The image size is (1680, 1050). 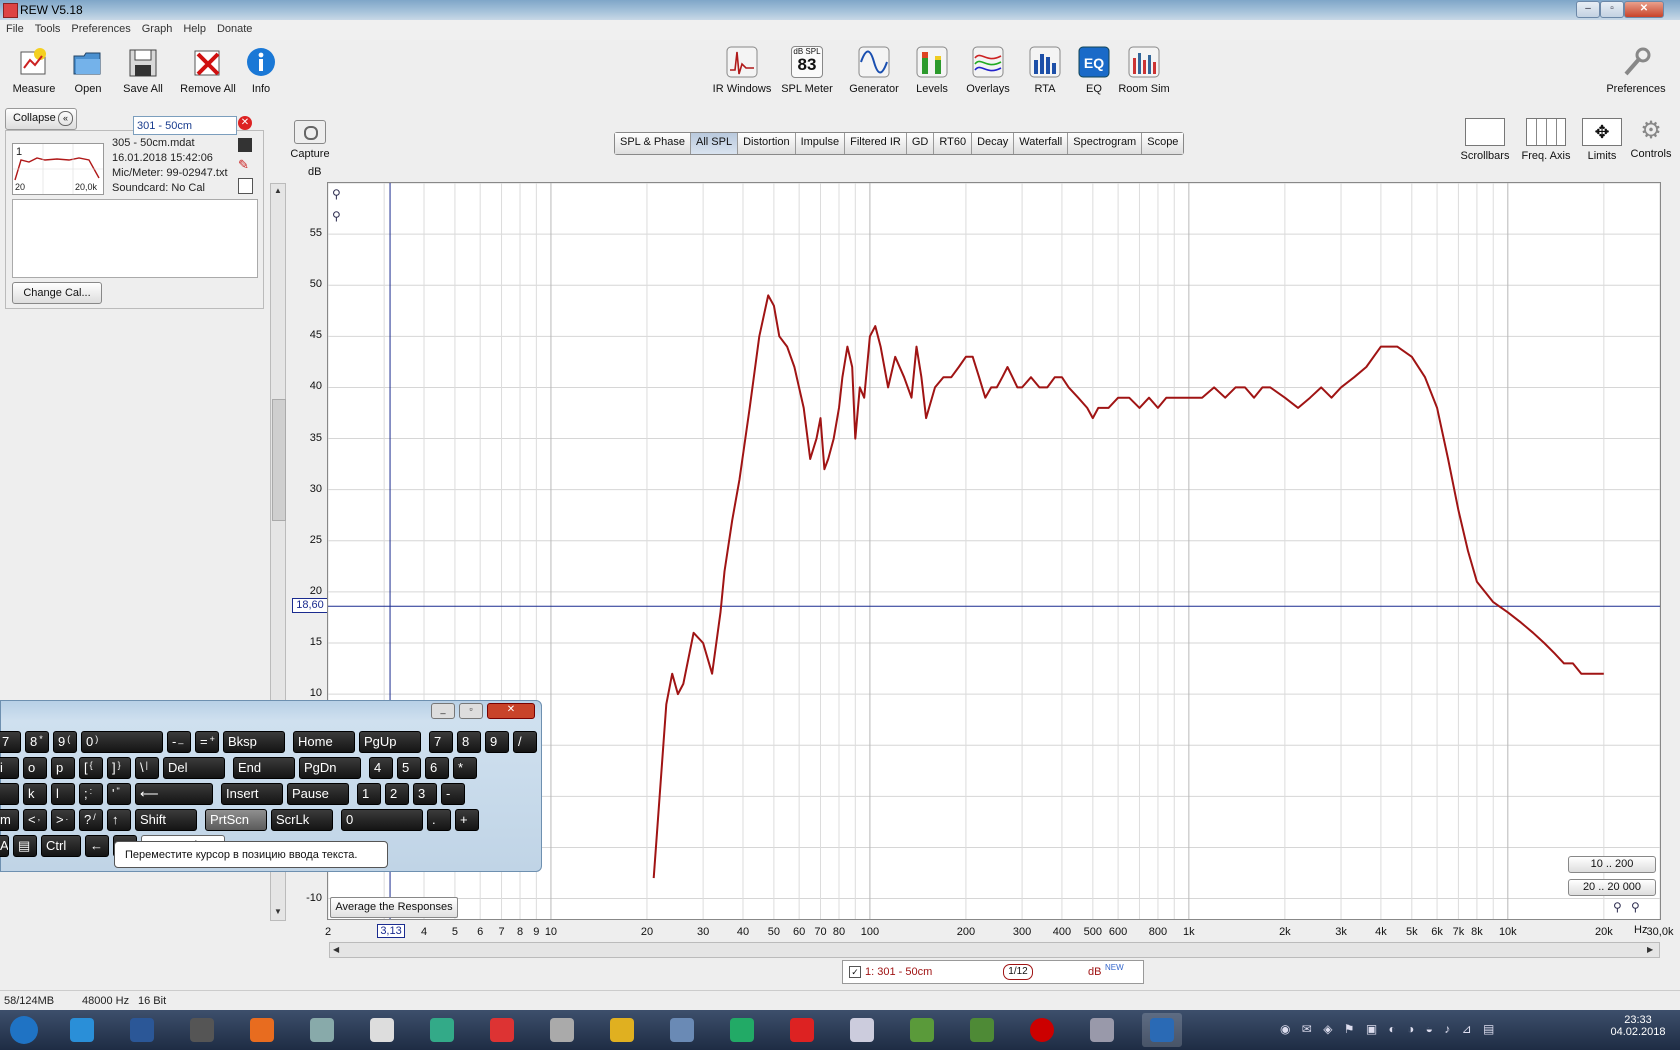 I want to click on osk-key: ↑, so click(x=119, y=820).